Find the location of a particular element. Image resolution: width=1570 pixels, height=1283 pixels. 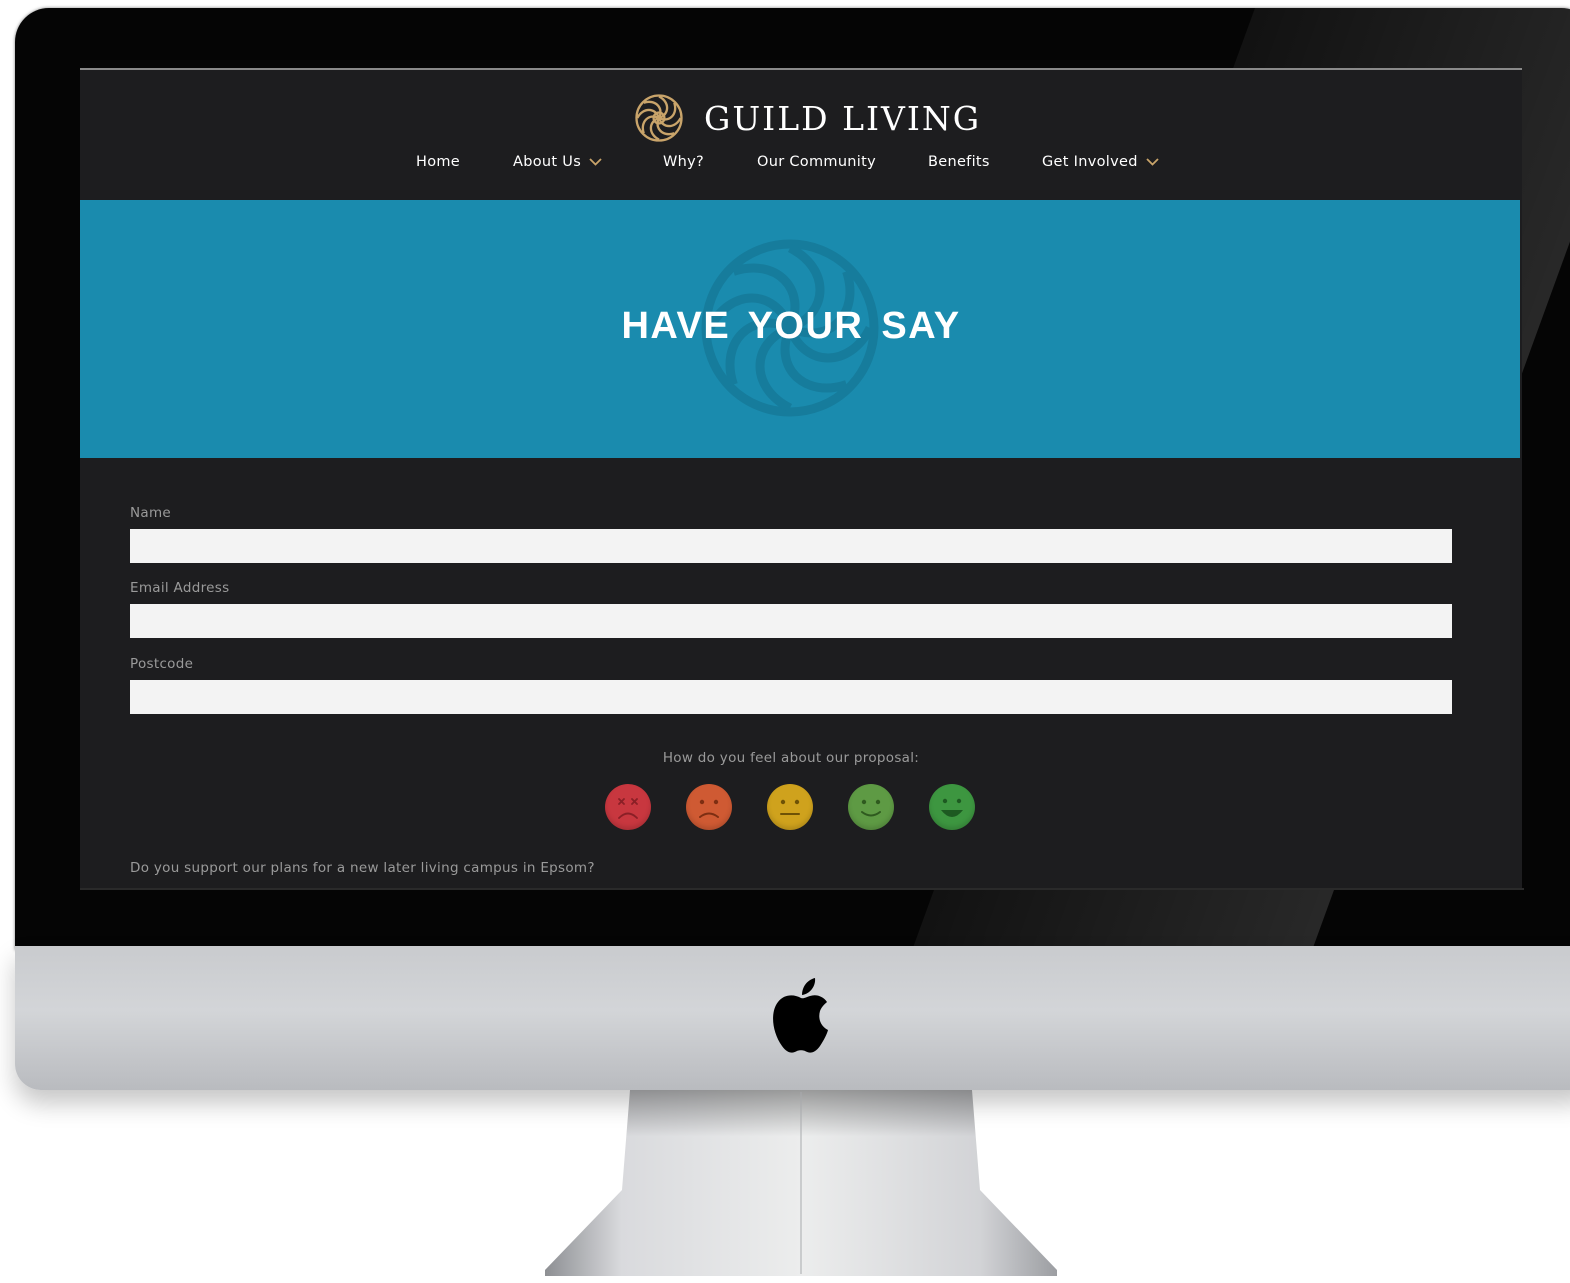

email-label: Email Address is located at coordinates (180, 588).